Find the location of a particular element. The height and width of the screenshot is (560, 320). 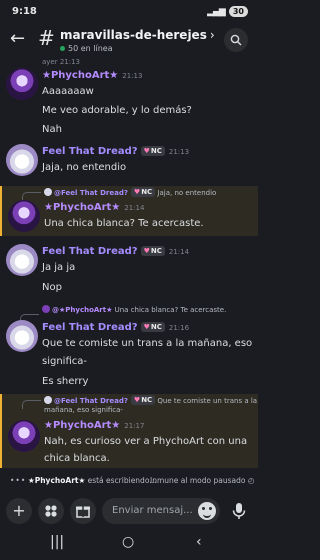

reply-connector is located at coordinates (31, 404).